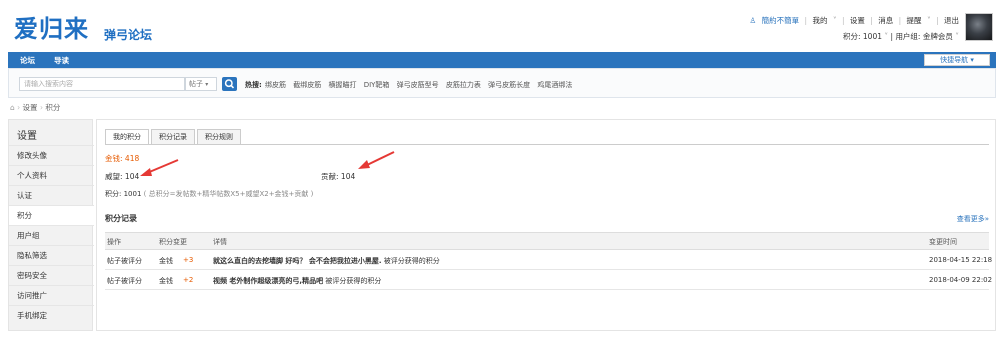  Describe the element at coordinates (781, 20) in the screenshot. I see `username-link: 簡約不簡單` at that location.